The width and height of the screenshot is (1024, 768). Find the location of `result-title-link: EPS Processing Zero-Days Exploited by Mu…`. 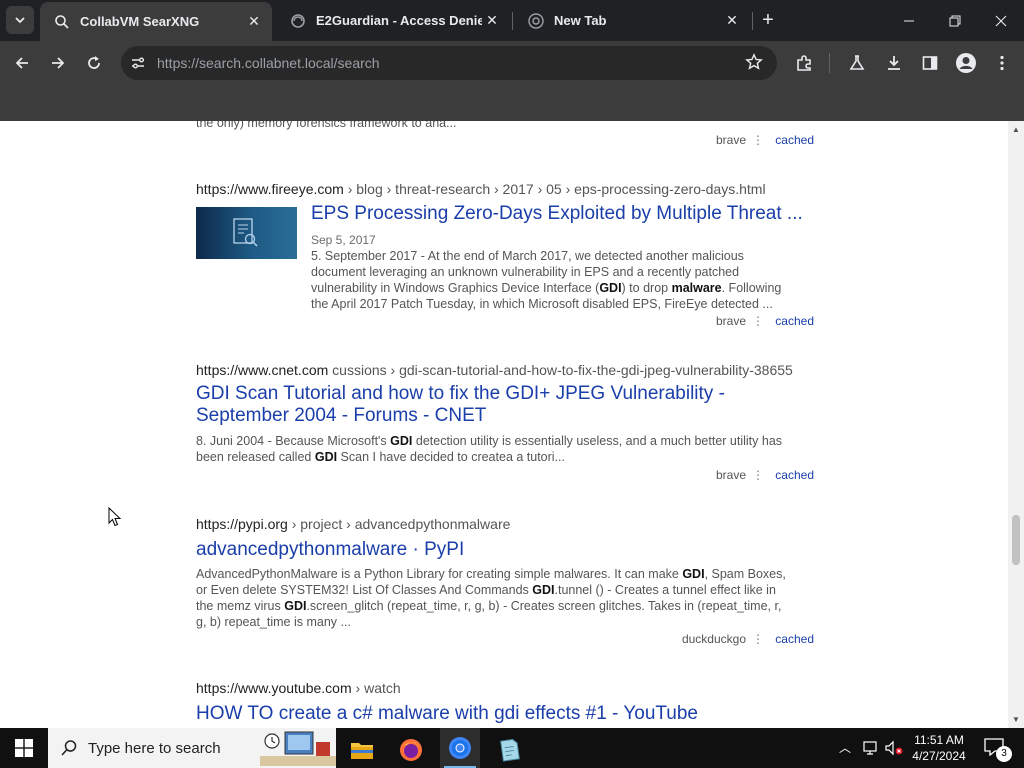

result-title-link: EPS Processing Zero-Days Exploited by Mu… is located at coordinates (561, 214).